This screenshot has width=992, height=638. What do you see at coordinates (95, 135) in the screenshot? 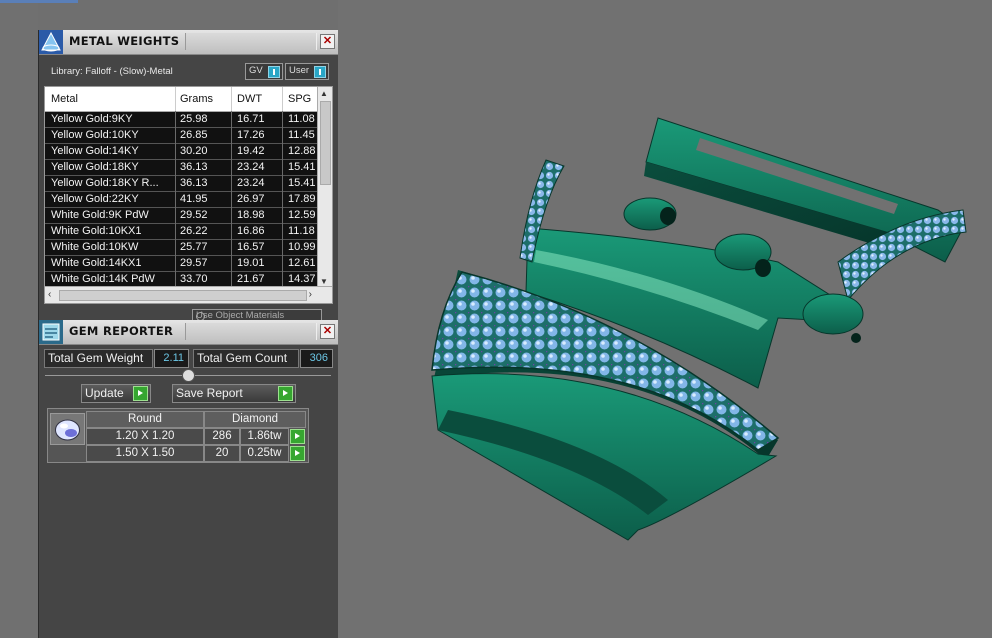
I see `metal-name: Yellow Gold:10KY` at bounding box center [95, 135].